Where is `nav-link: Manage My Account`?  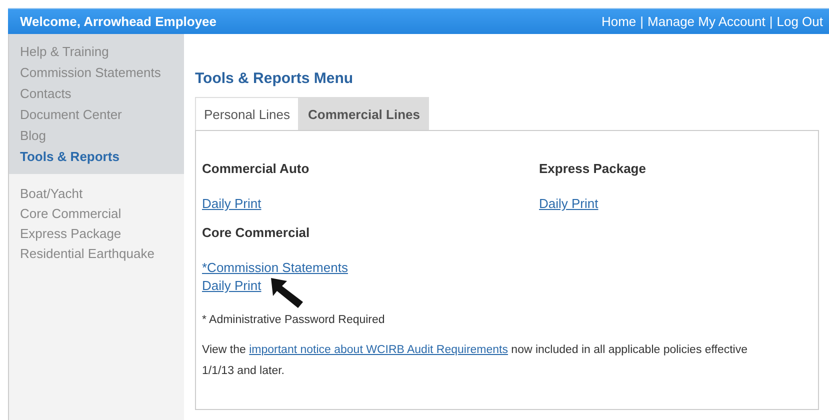
nav-link: Manage My Account is located at coordinates (707, 21).